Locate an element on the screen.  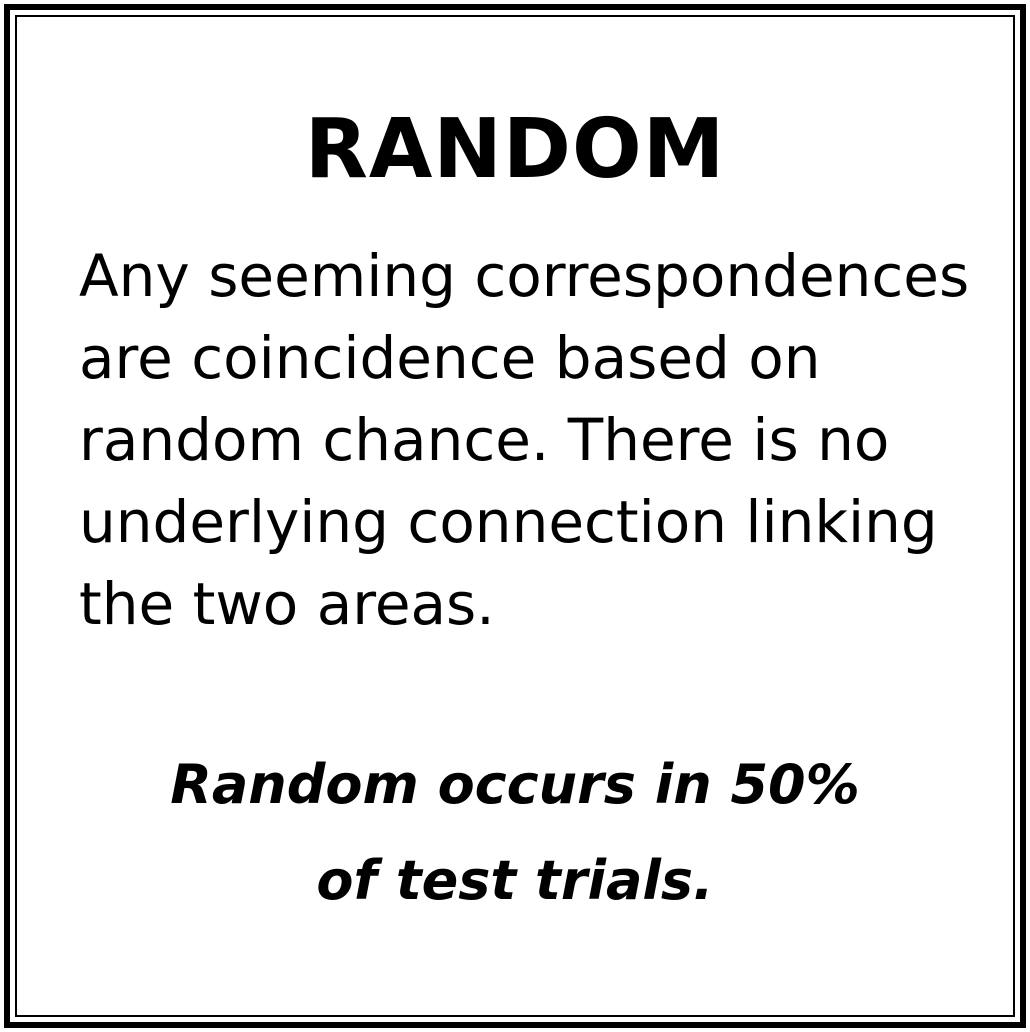
card-title: RANDOM is located at coordinates (515, 149).